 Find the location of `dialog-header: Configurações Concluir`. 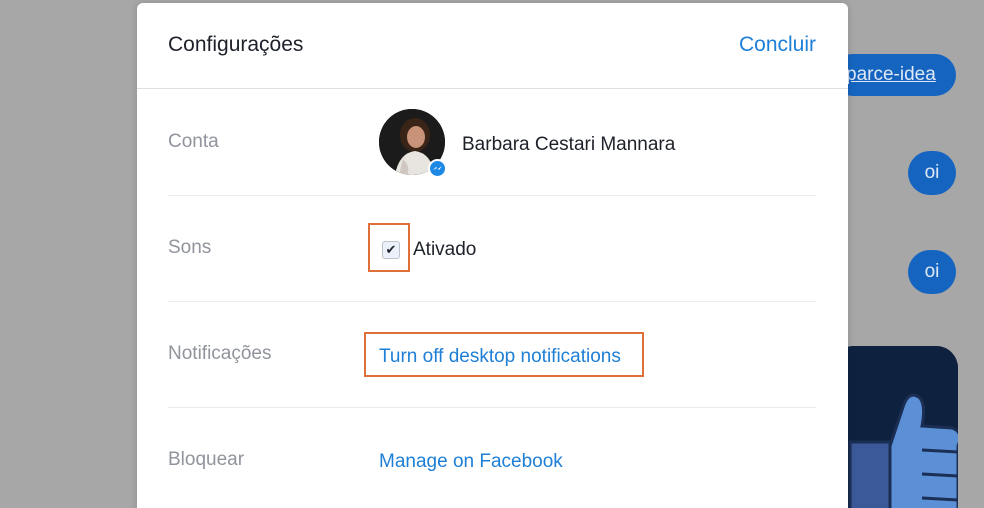

dialog-header: Configurações Concluir is located at coordinates (492, 46).